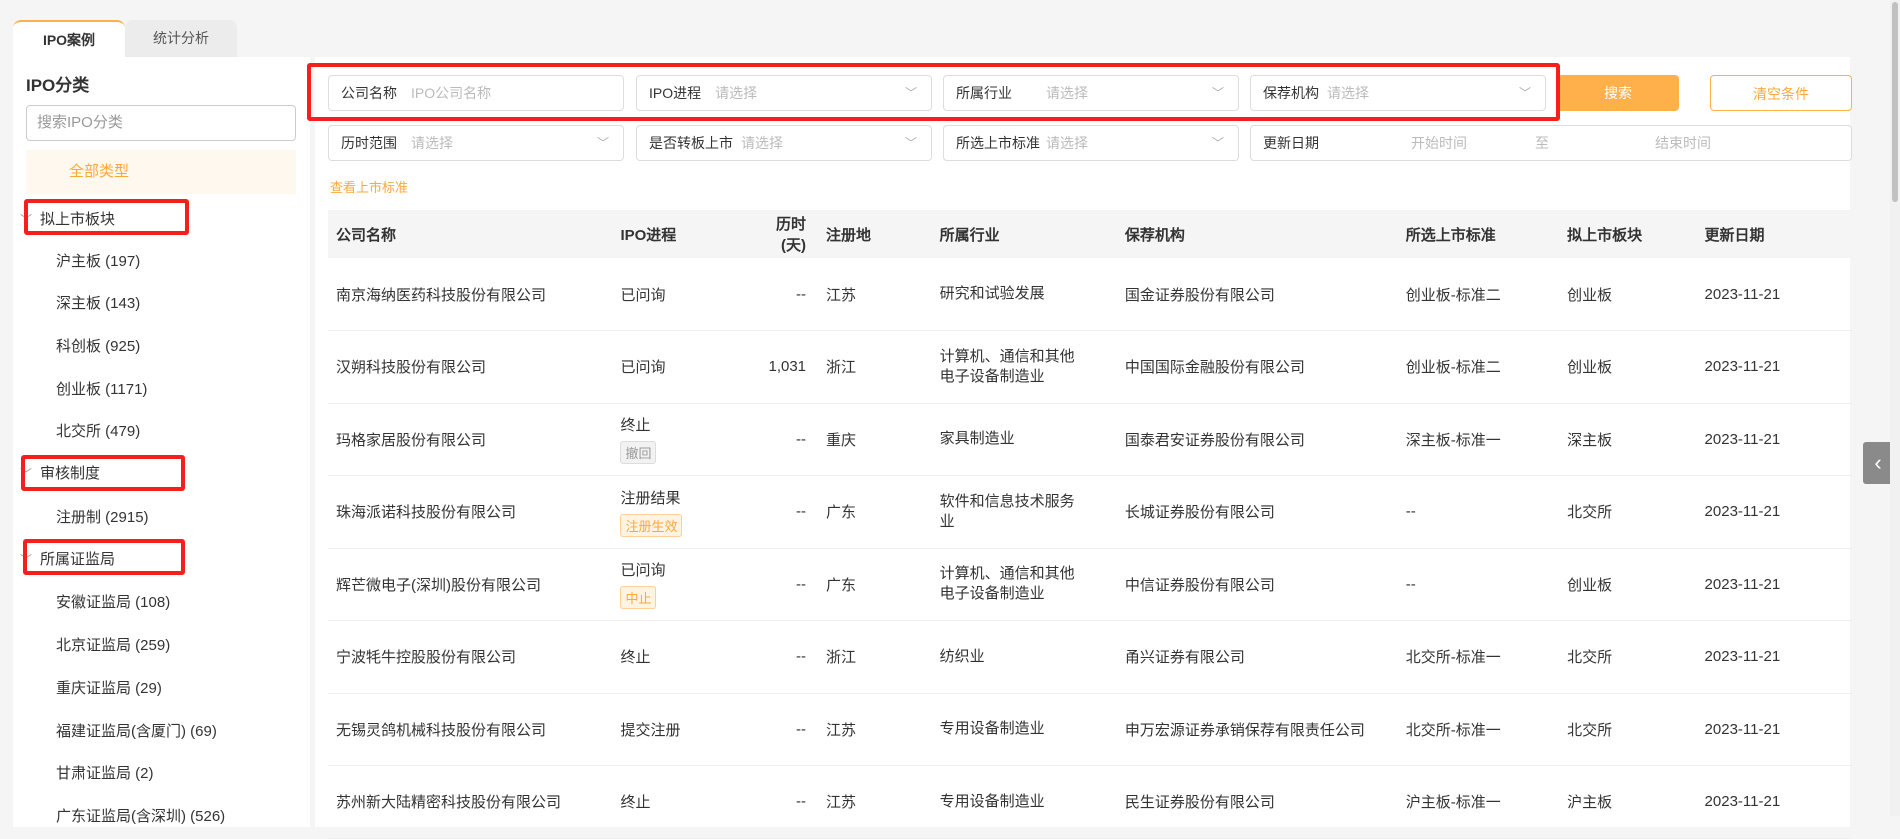 The image size is (1900, 839). Describe the element at coordinates (1257, 294) in the screenshot. I see `cell-sponsor: 国金证券股份有限公司` at that location.